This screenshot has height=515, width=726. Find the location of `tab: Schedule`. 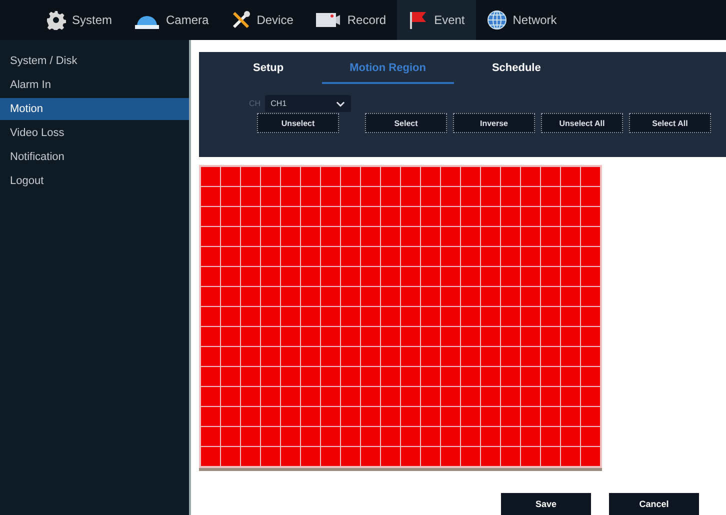

tab: Schedule is located at coordinates (516, 73).